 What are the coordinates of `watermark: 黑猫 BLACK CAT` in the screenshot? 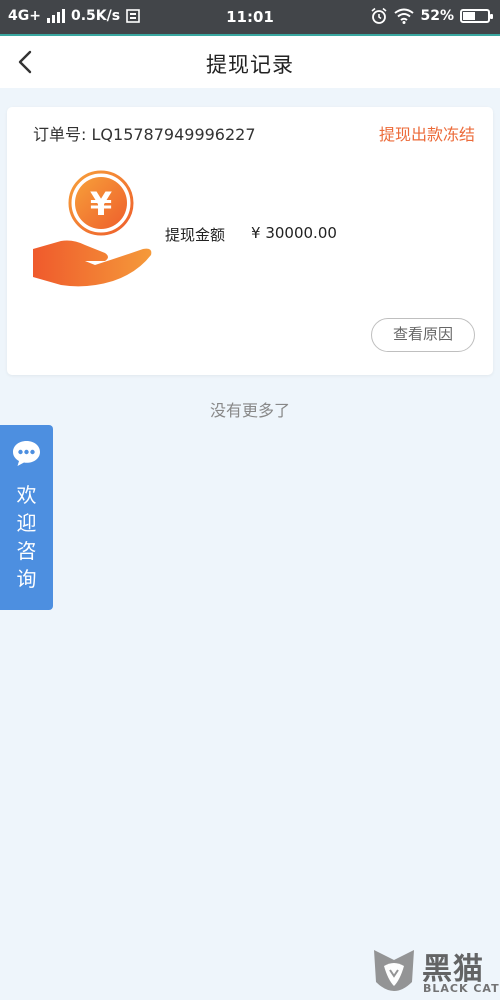 It's located at (434, 971).